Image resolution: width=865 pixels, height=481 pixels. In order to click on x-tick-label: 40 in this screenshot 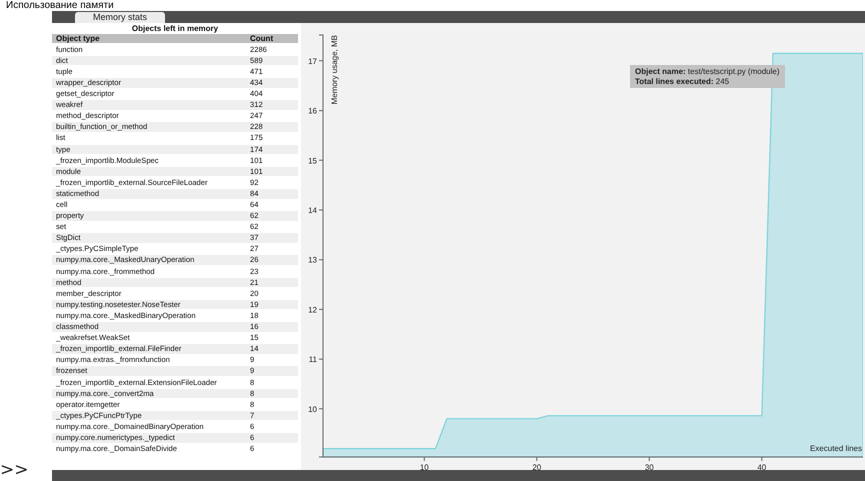, I will do `click(761, 466)`.